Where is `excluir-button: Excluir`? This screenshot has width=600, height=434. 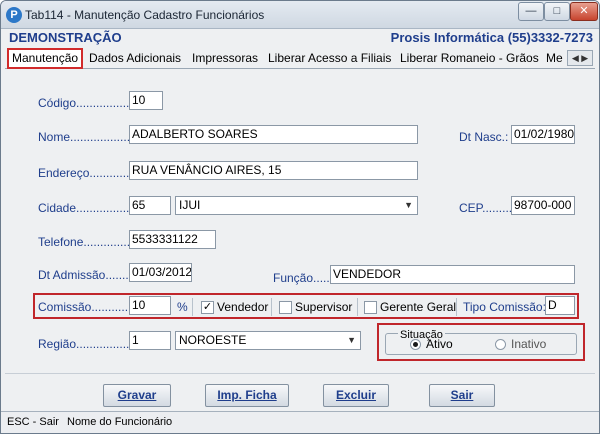
excluir-button: Excluir is located at coordinates (356, 395).